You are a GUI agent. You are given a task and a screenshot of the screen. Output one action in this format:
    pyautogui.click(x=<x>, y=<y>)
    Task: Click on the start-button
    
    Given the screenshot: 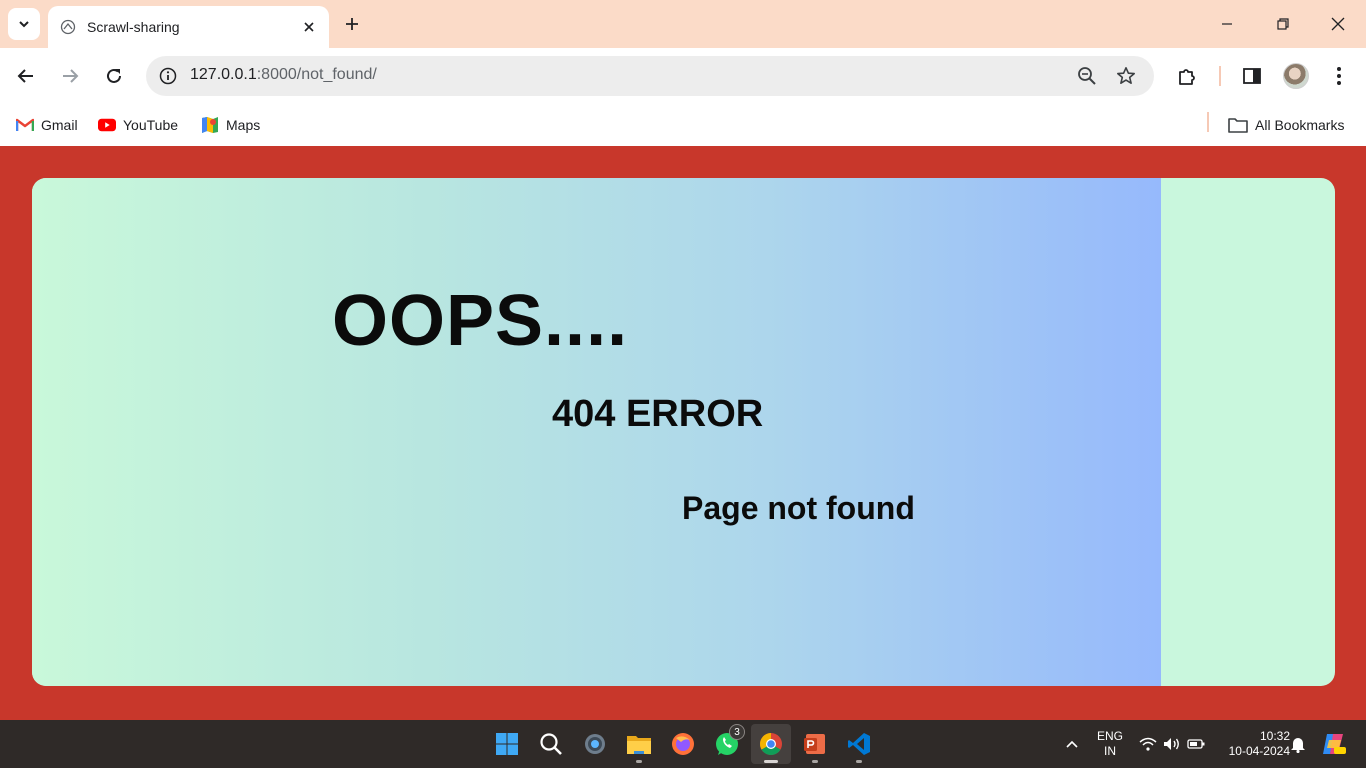 What is the action you would take?
    pyautogui.click(x=507, y=744)
    